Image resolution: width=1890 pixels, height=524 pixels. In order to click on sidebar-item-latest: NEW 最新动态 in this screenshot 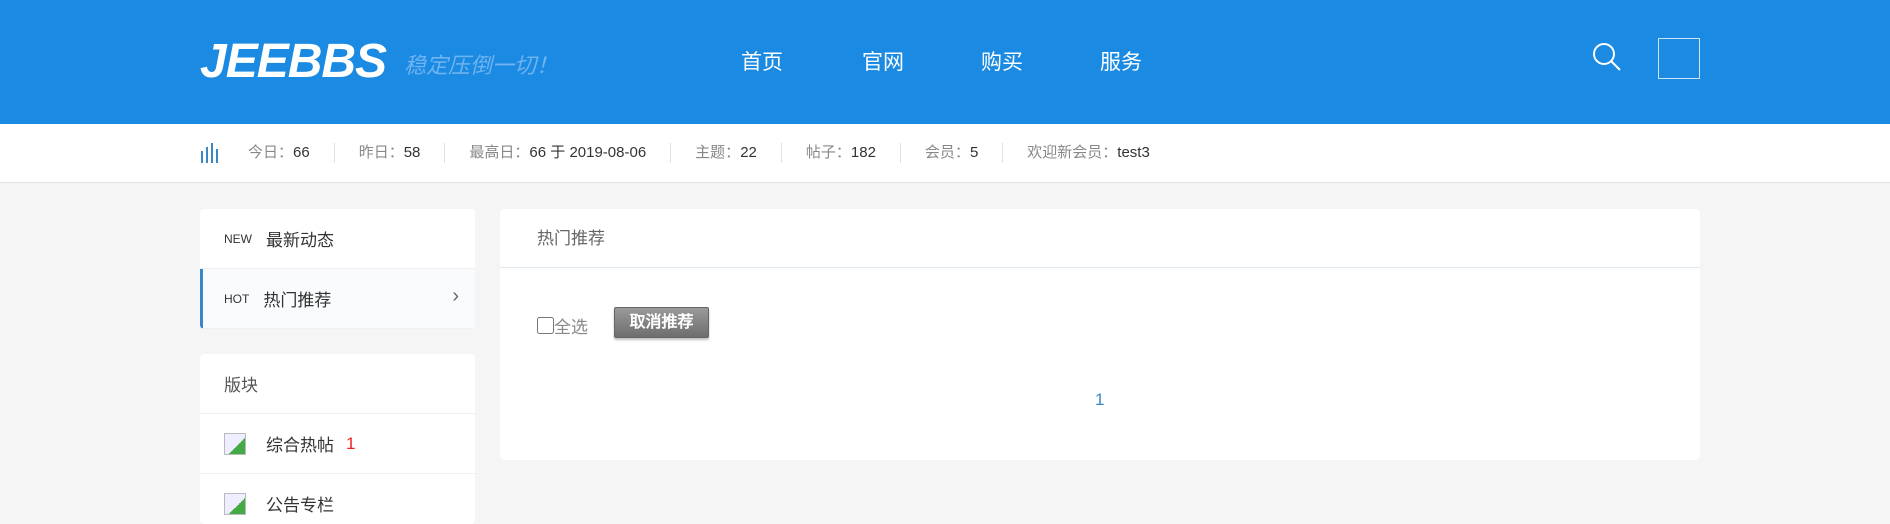, I will do `click(337, 239)`.